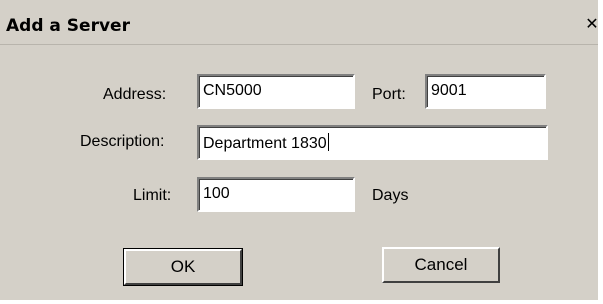  Describe the element at coordinates (276, 91) in the screenshot. I see `address-input: CN5000` at that location.